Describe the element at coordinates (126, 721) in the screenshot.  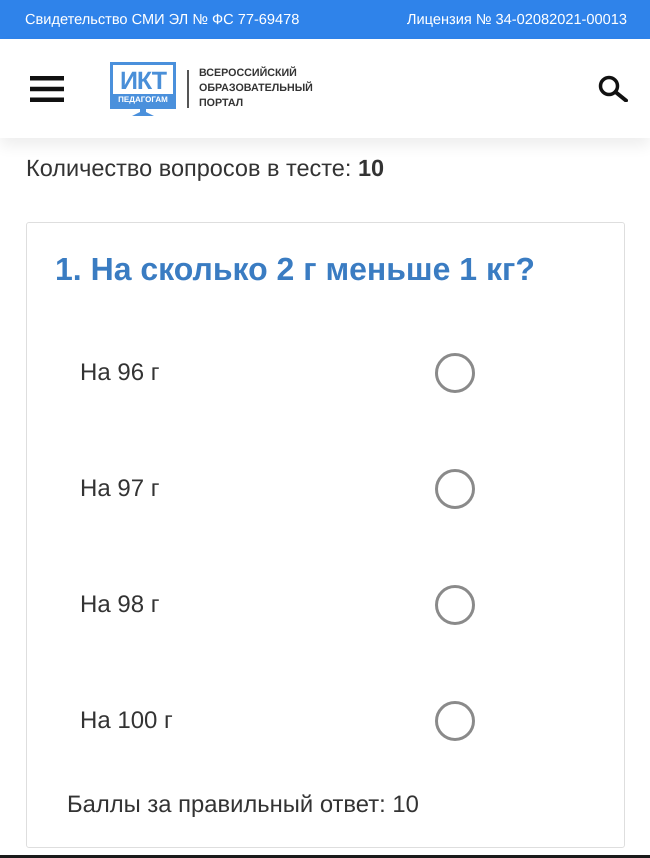
I see `option-label: На 100 г` at that location.